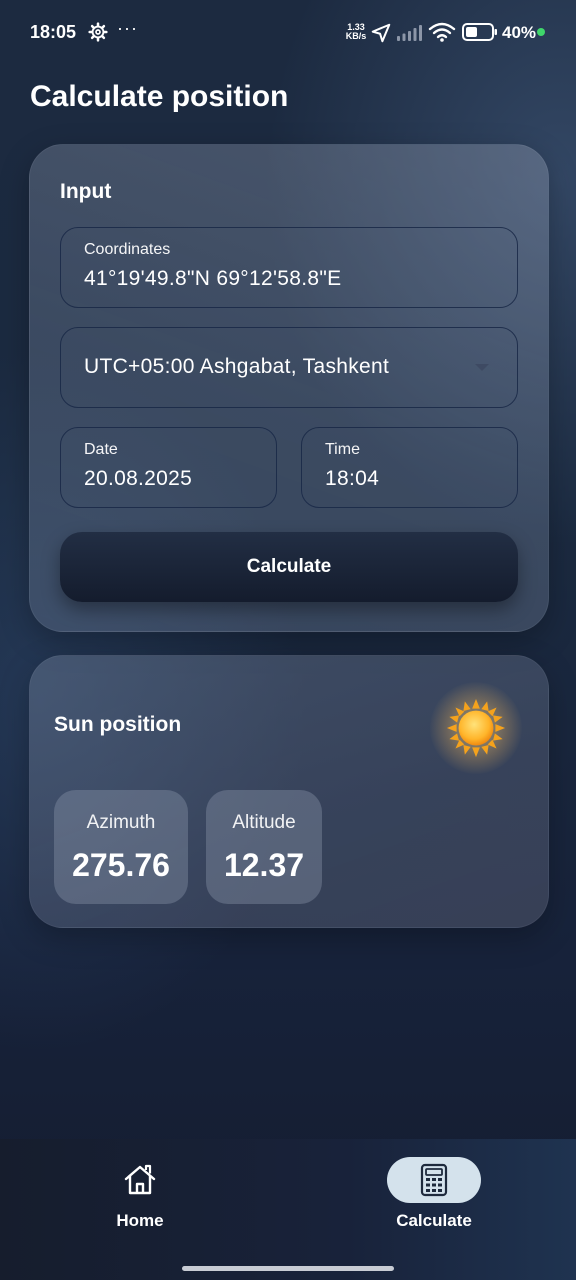  I want to click on azimuth-label: Azimuth, so click(121, 822).